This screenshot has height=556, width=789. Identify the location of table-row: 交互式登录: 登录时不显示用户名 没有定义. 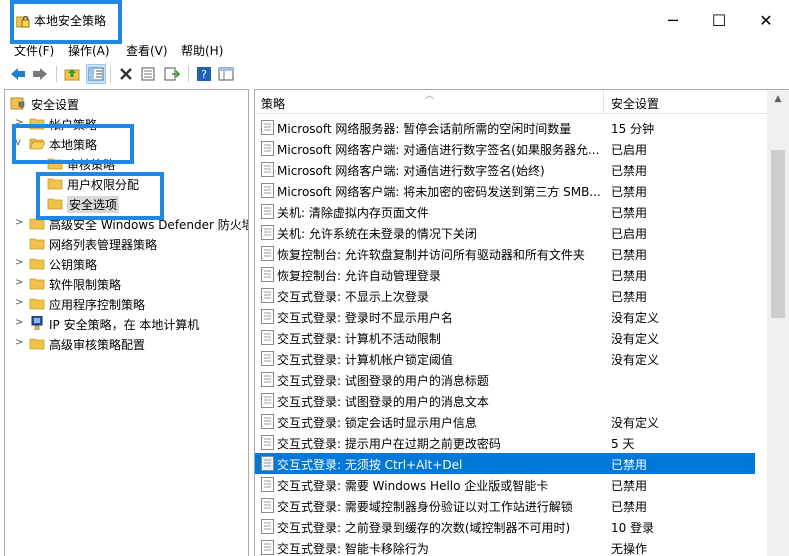
(505, 316).